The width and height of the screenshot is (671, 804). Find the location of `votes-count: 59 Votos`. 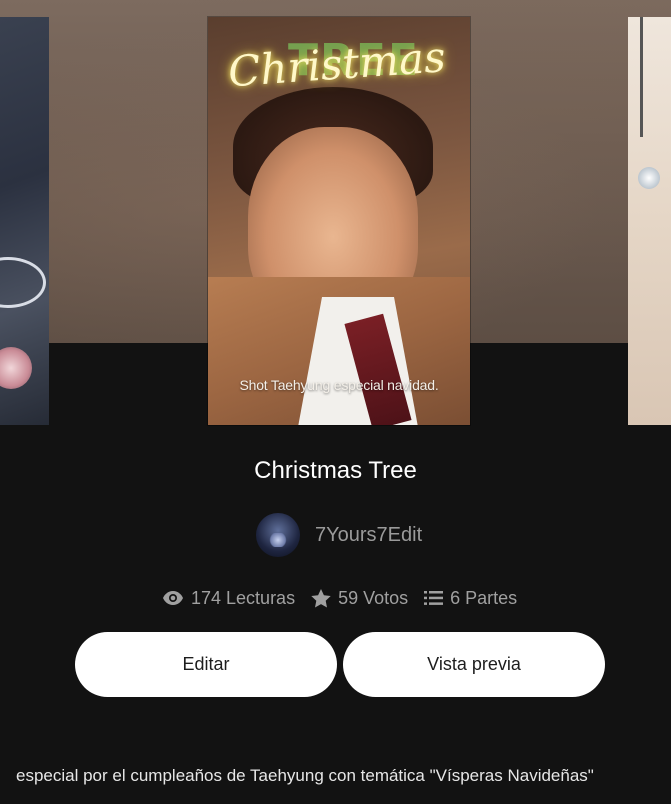

votes-count: 59 Votos is located at coordinates (373, 597).